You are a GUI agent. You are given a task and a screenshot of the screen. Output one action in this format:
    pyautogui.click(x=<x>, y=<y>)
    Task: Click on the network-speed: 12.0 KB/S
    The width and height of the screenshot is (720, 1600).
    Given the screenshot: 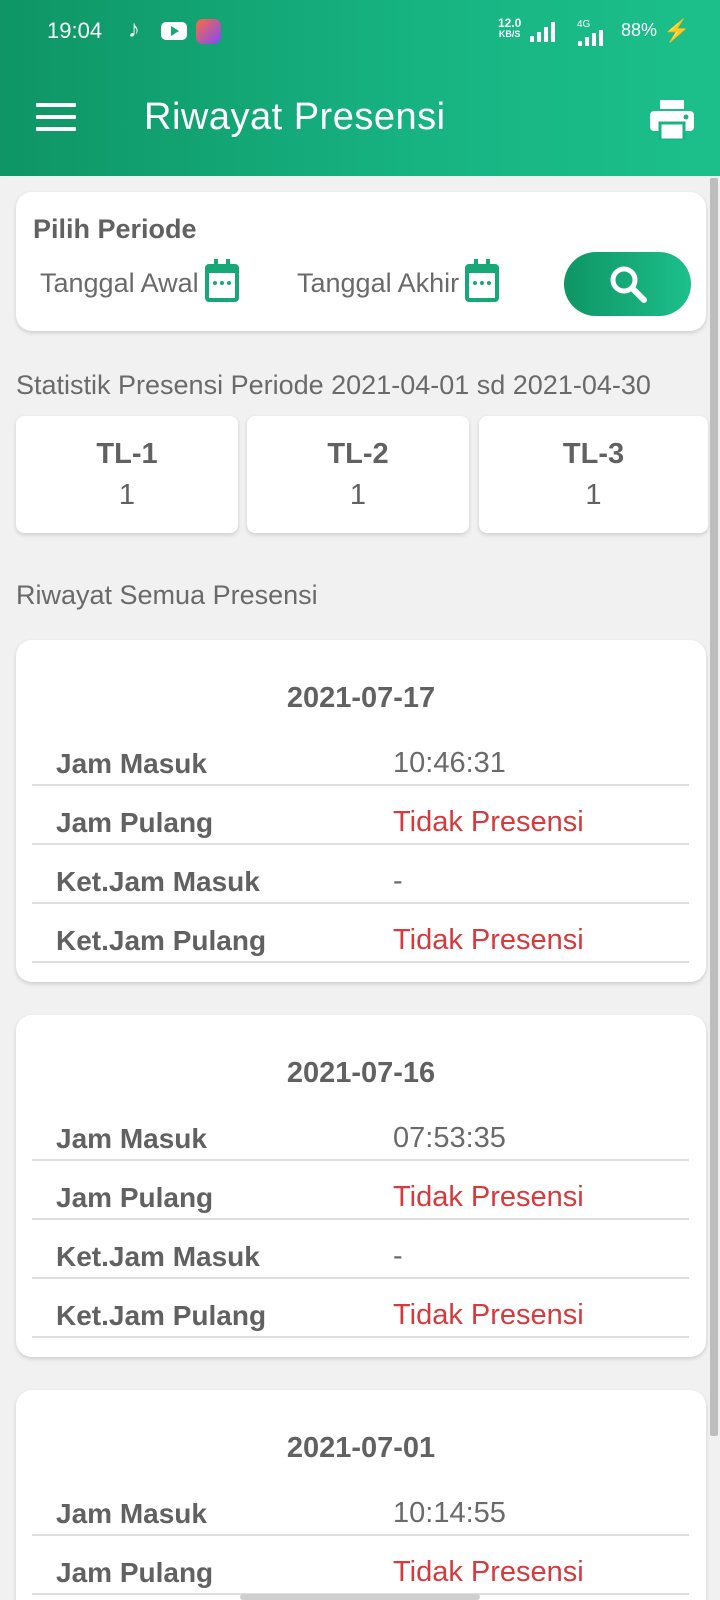 What is the action you would take?
    pyautogui.click(x=510, y=28)
    